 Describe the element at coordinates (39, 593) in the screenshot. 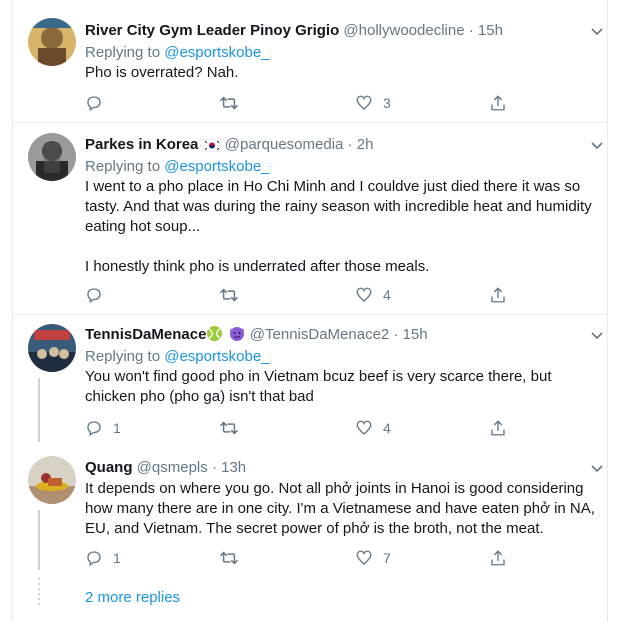

I see `more-replies-connector` at that location.